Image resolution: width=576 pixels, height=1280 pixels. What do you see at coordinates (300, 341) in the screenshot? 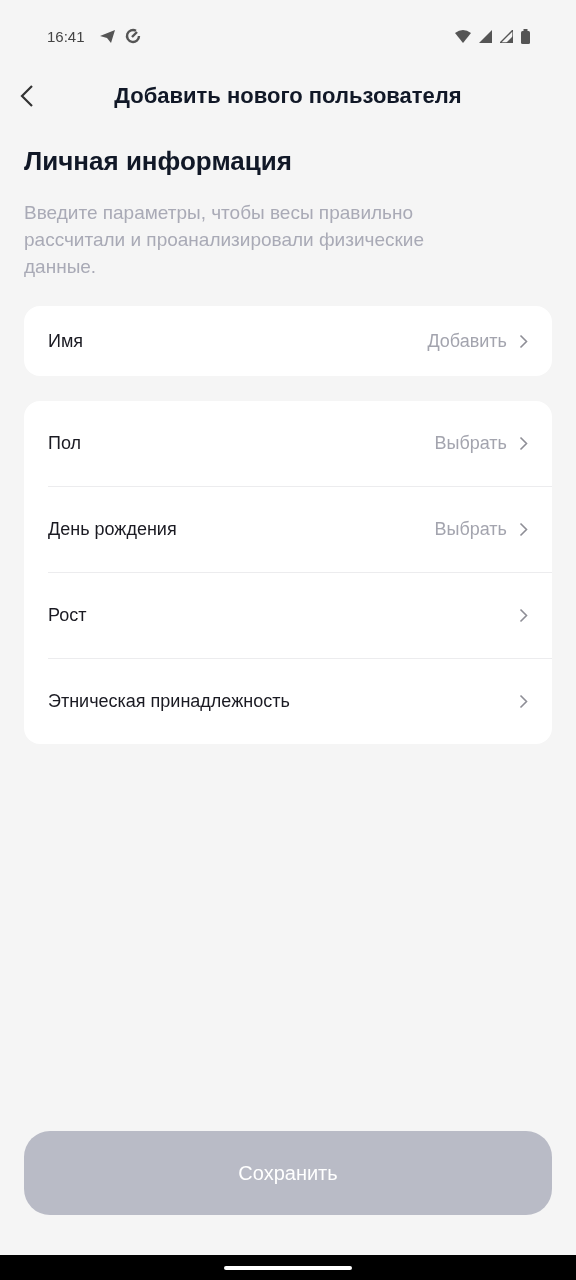
I see `settings-row: Имя Добавить` at bounding box center [300, 341].